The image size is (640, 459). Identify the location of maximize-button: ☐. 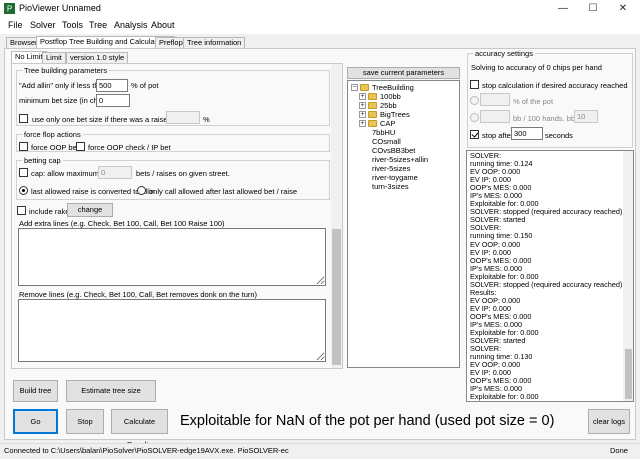
(593, 9).